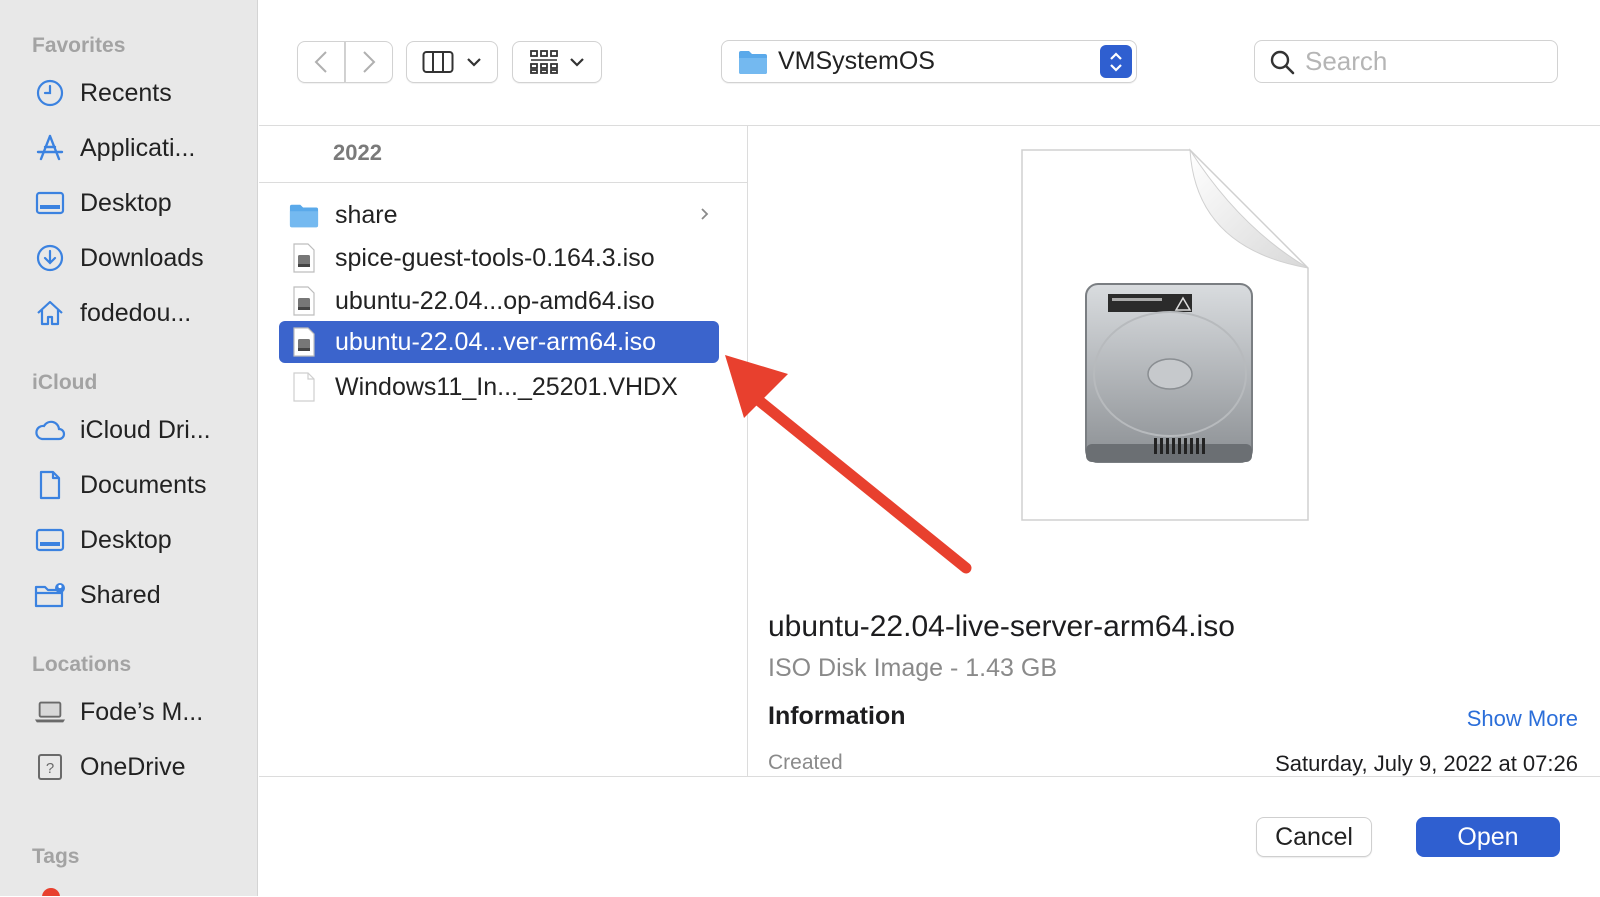 The height and width of the screenshot is (897, 1600). Describe the element at coordinates (805, 762) in the screenshot. I see `created-label: Created` at that location.